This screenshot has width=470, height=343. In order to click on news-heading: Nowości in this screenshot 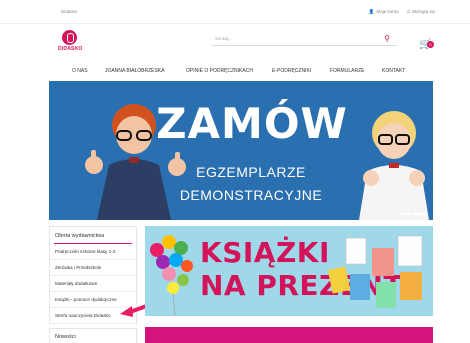, I will do `click(65, 337)`.